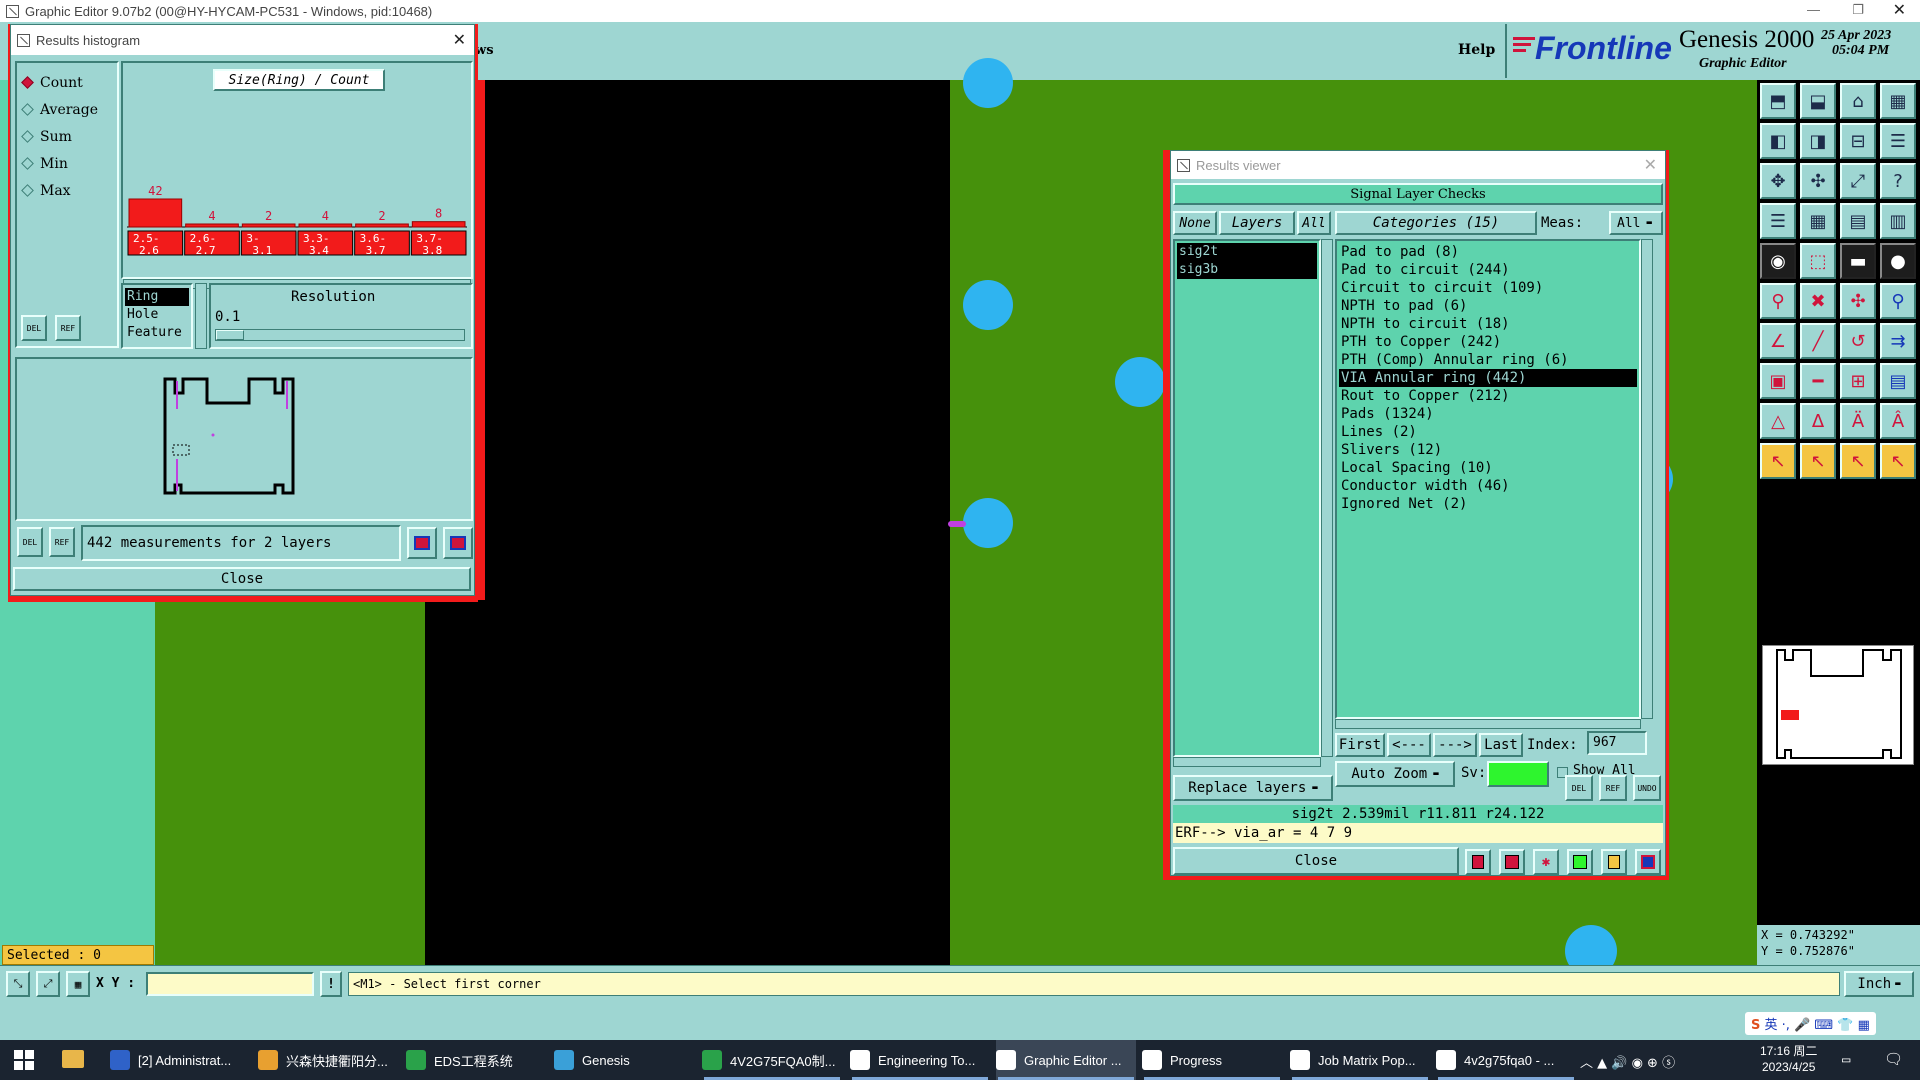  Describe the element at coordinates (1818, 461) in the screenshot. I see `select-icon: ↖` at that location.